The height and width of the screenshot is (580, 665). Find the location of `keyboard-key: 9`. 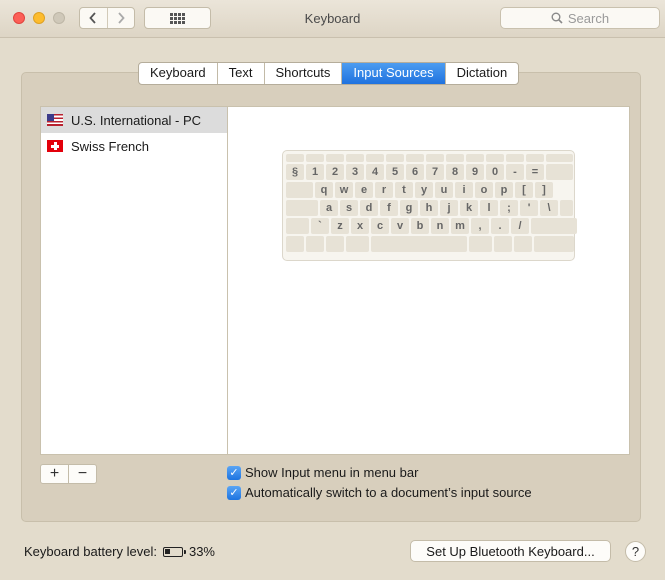

keyboard-key: 9 is located at coordinates (475, 172).